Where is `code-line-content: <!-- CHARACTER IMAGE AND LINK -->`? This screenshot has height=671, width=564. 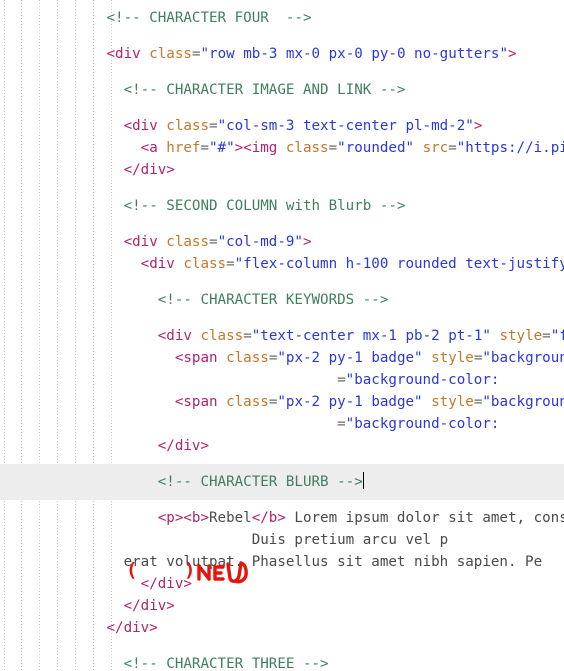
code-line-content: <!-- CHARACTER IMAGE AND LINK --> is located at coordinates (282, 90).